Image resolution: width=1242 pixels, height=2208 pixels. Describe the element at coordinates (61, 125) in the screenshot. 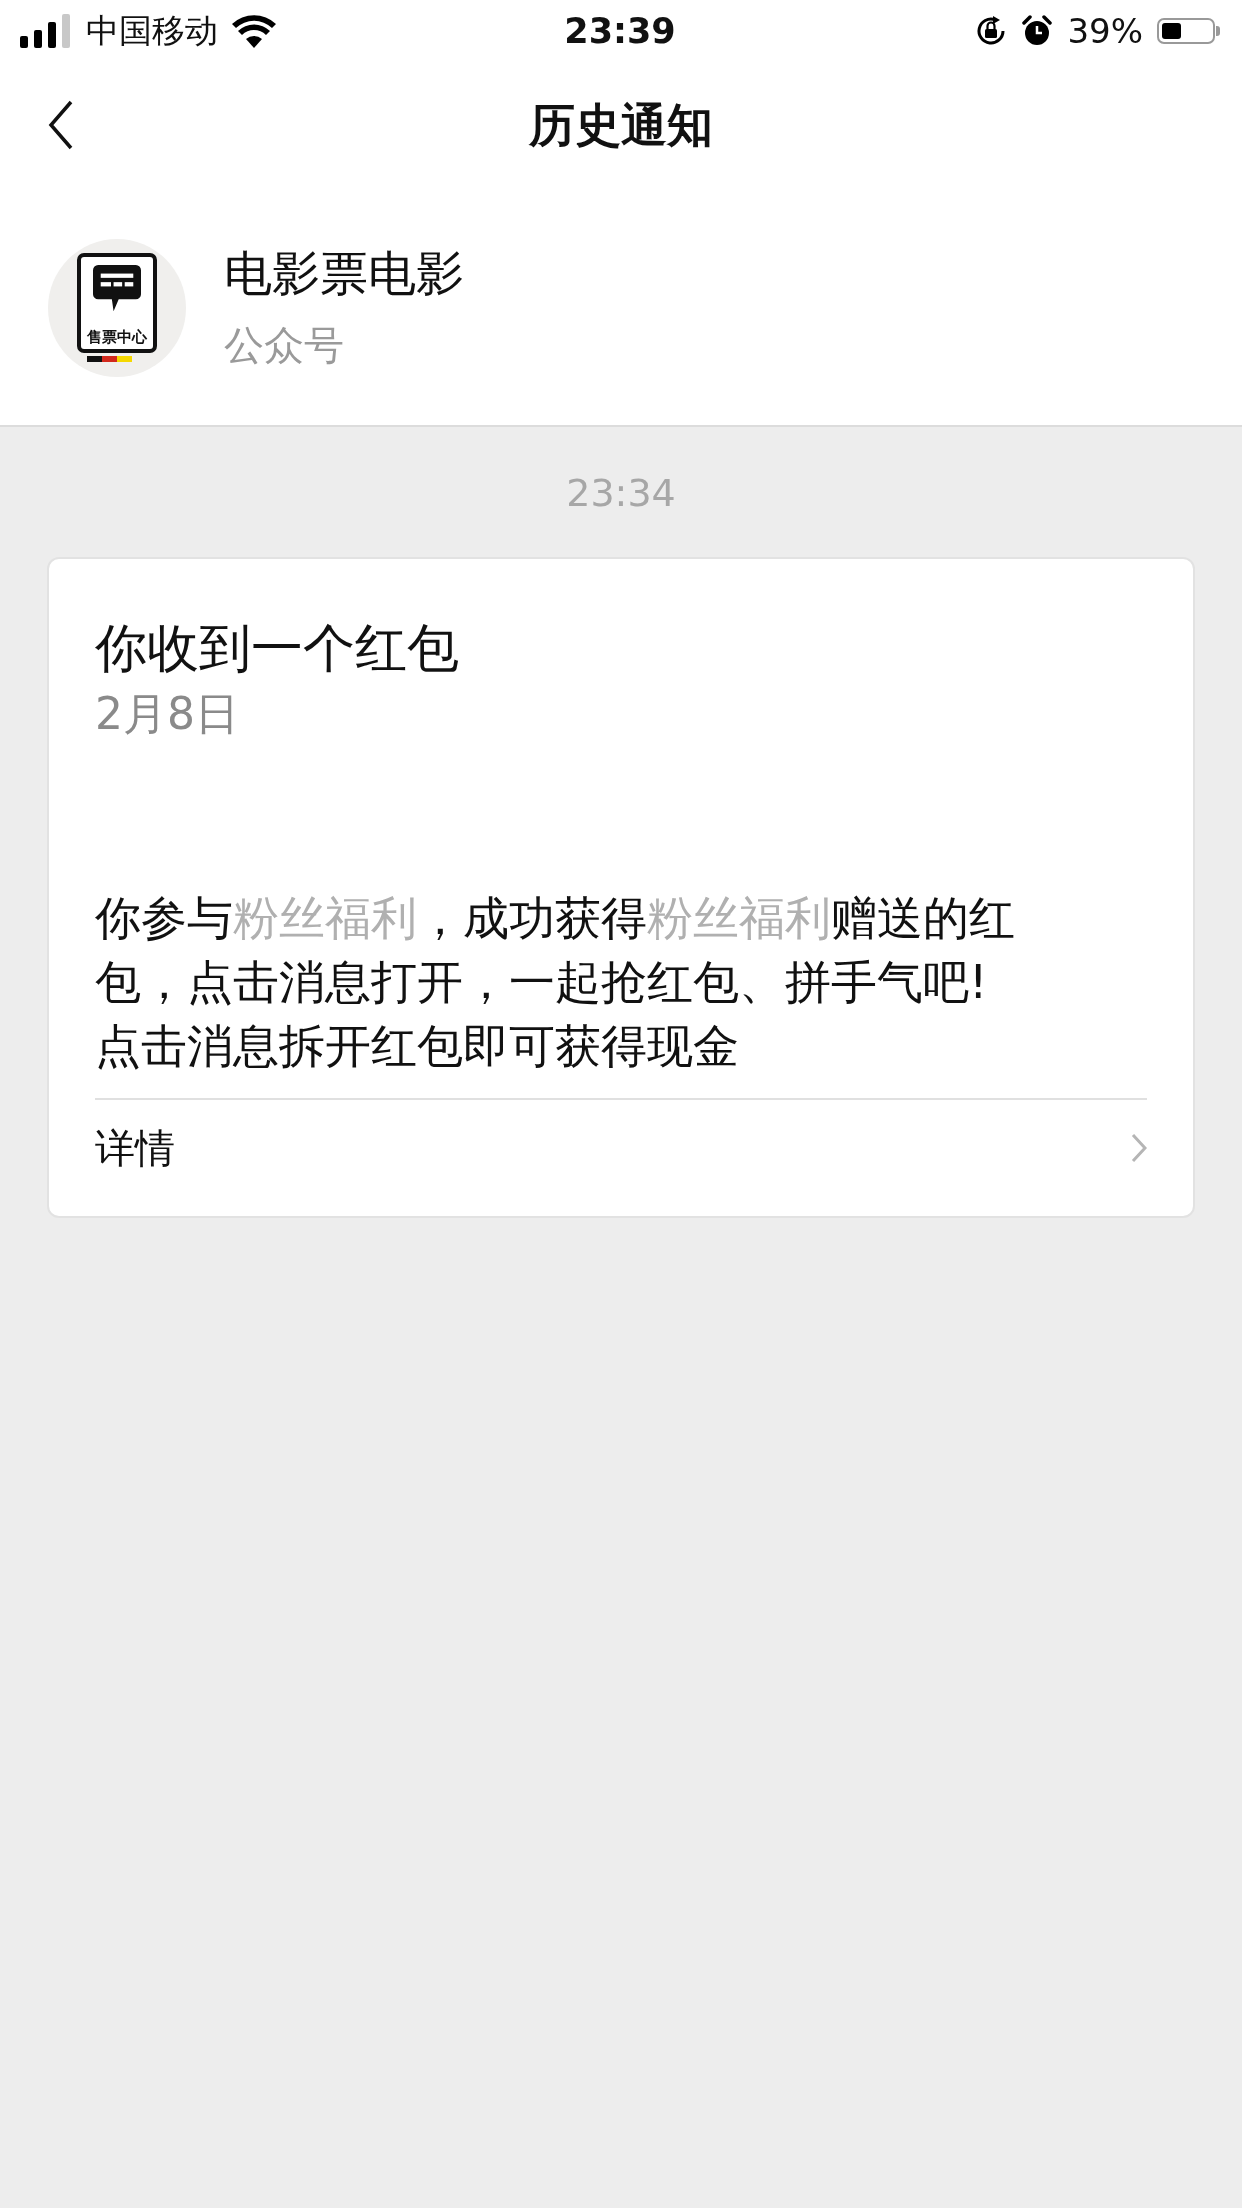

I see `back-button` at that location.